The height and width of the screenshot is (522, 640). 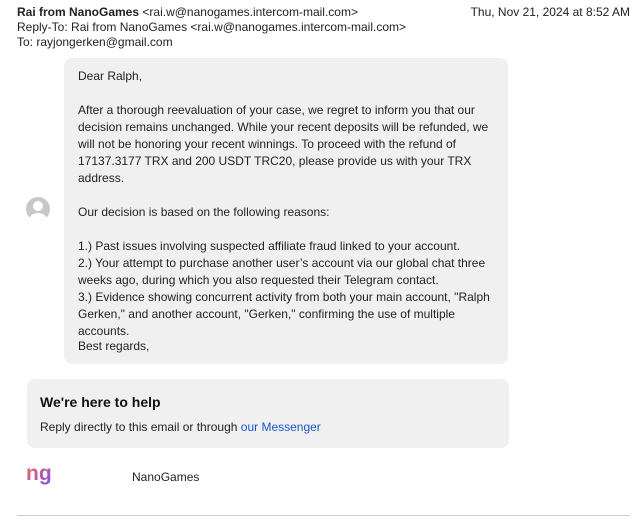 I want to click on sender-email: <rai.w@nanogames.intercom-mail.com>, so click(x=250, y=12).